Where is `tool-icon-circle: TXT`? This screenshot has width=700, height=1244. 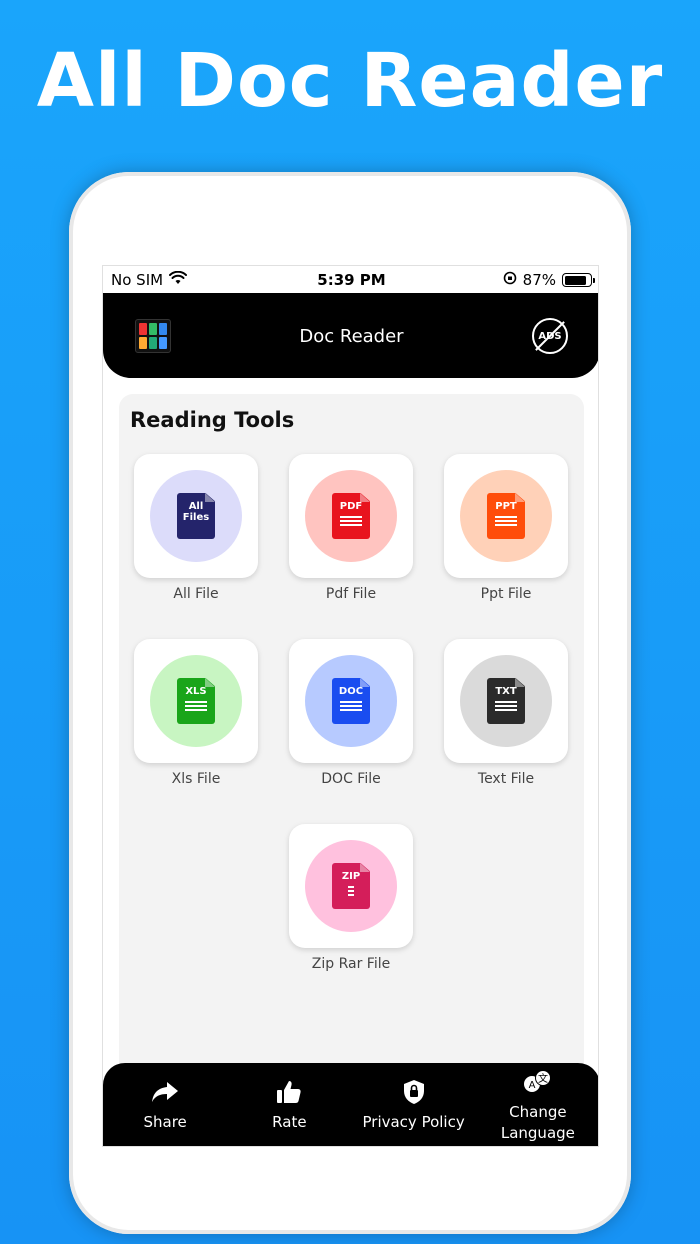
tool-icon-circle: TXT is located at coordinates (506, 701).